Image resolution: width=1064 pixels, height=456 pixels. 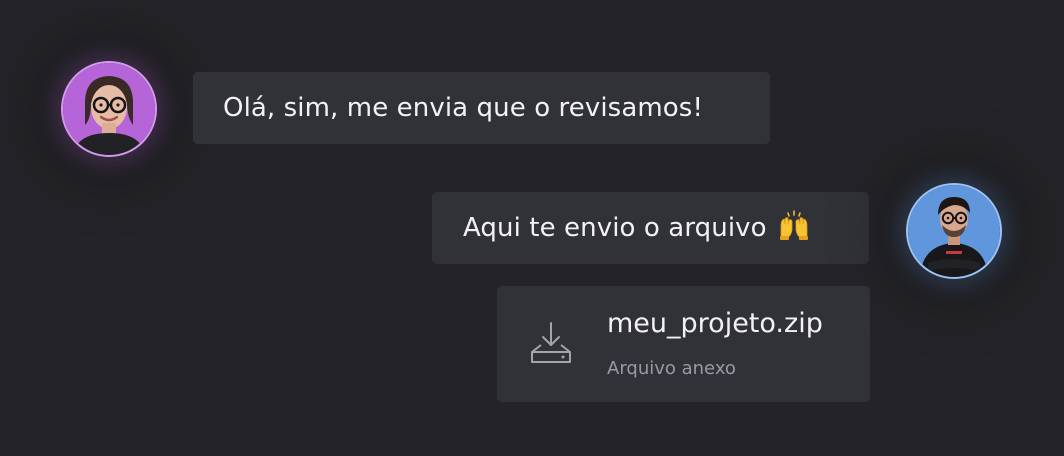 I want to click on message-bubble-outgoing: Aqui te envio o arquivo, so click(x=650, y=228).